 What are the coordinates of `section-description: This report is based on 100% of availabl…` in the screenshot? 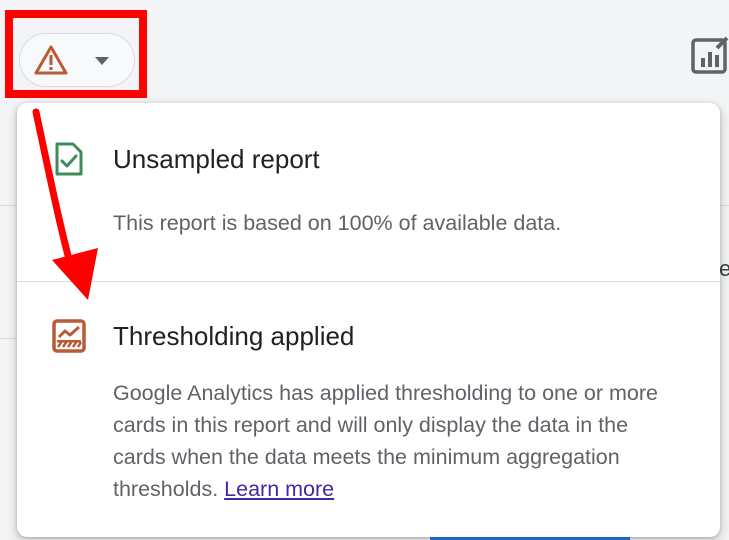 It's located at (337, 223).